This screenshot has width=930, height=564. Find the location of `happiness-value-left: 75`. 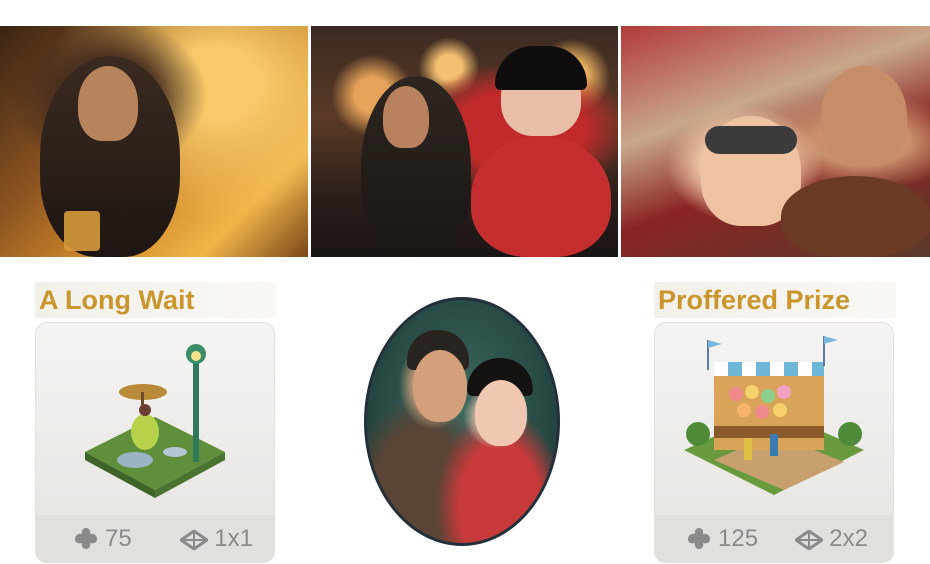

happiness-value-left: 75 is located at coordinates (118, 538).